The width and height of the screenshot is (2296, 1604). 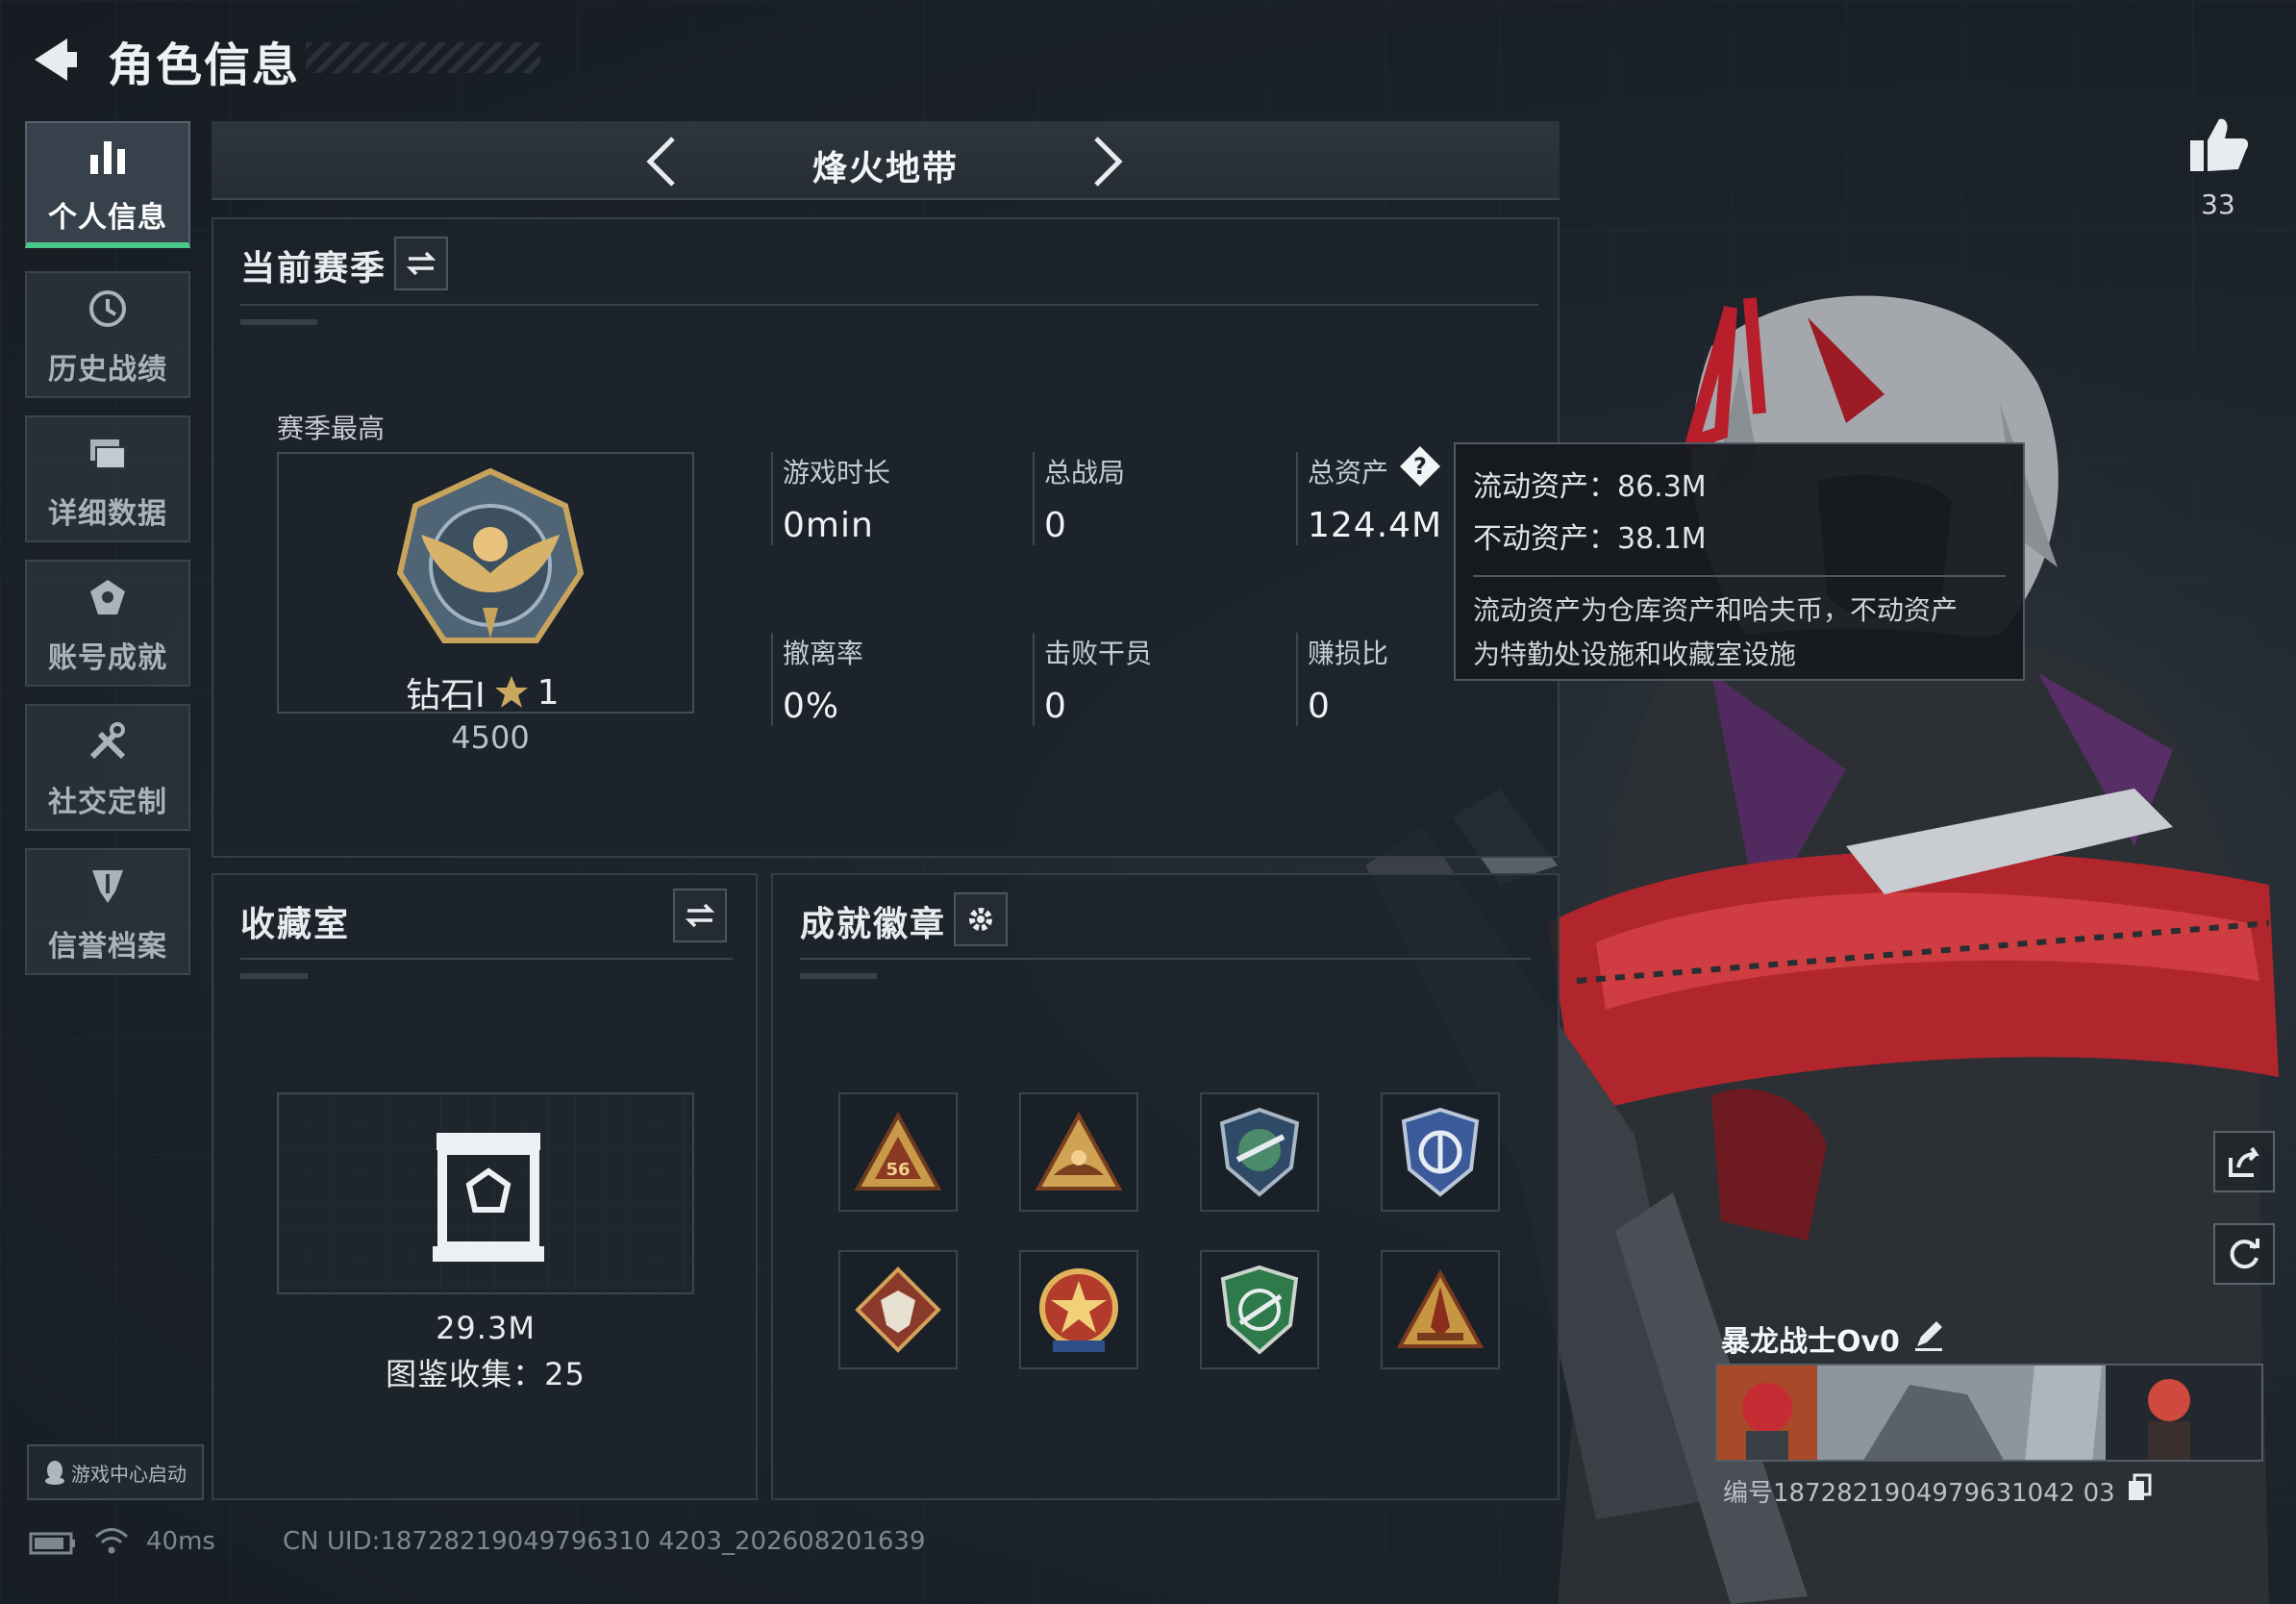 What do you see at coordinates (1078, 1309) in the screenshot?
I see `star-medal-badge-icon` at bounding box center [1078, 1309].